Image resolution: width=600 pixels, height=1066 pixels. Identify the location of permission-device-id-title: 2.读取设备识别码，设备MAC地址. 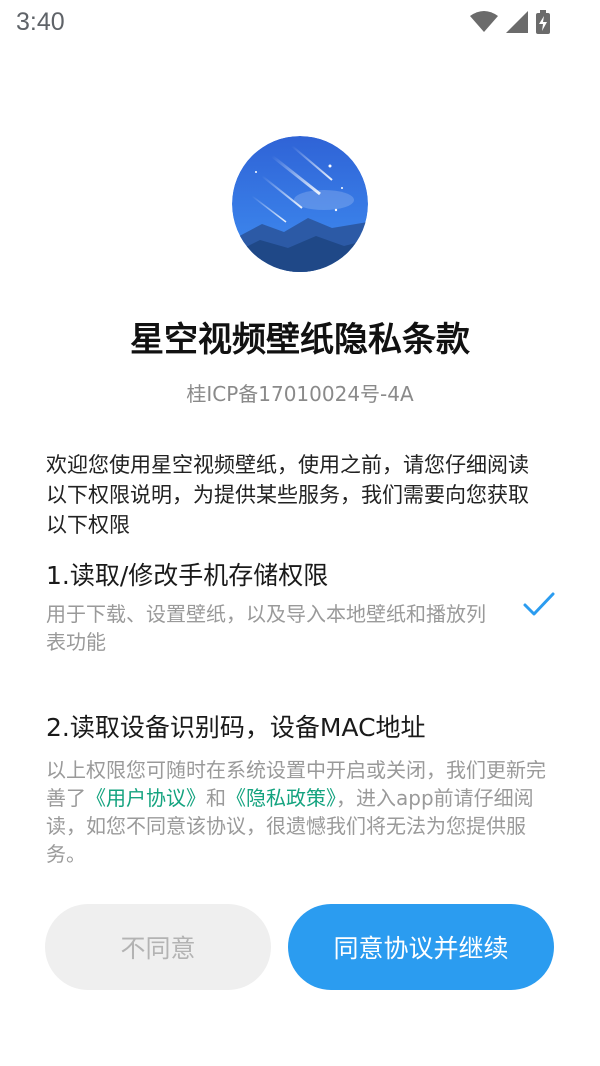
(236, 727).